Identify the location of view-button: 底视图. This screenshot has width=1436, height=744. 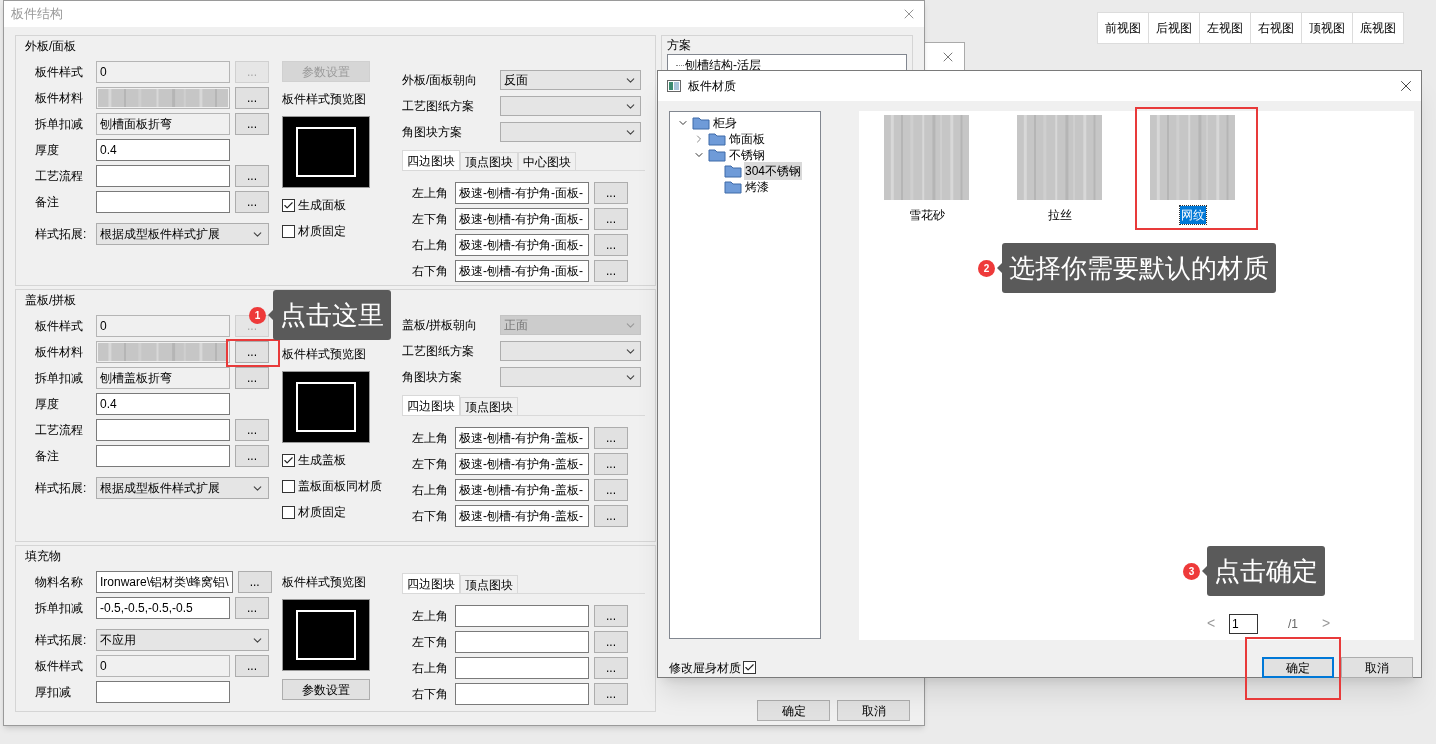
(1378, 28).